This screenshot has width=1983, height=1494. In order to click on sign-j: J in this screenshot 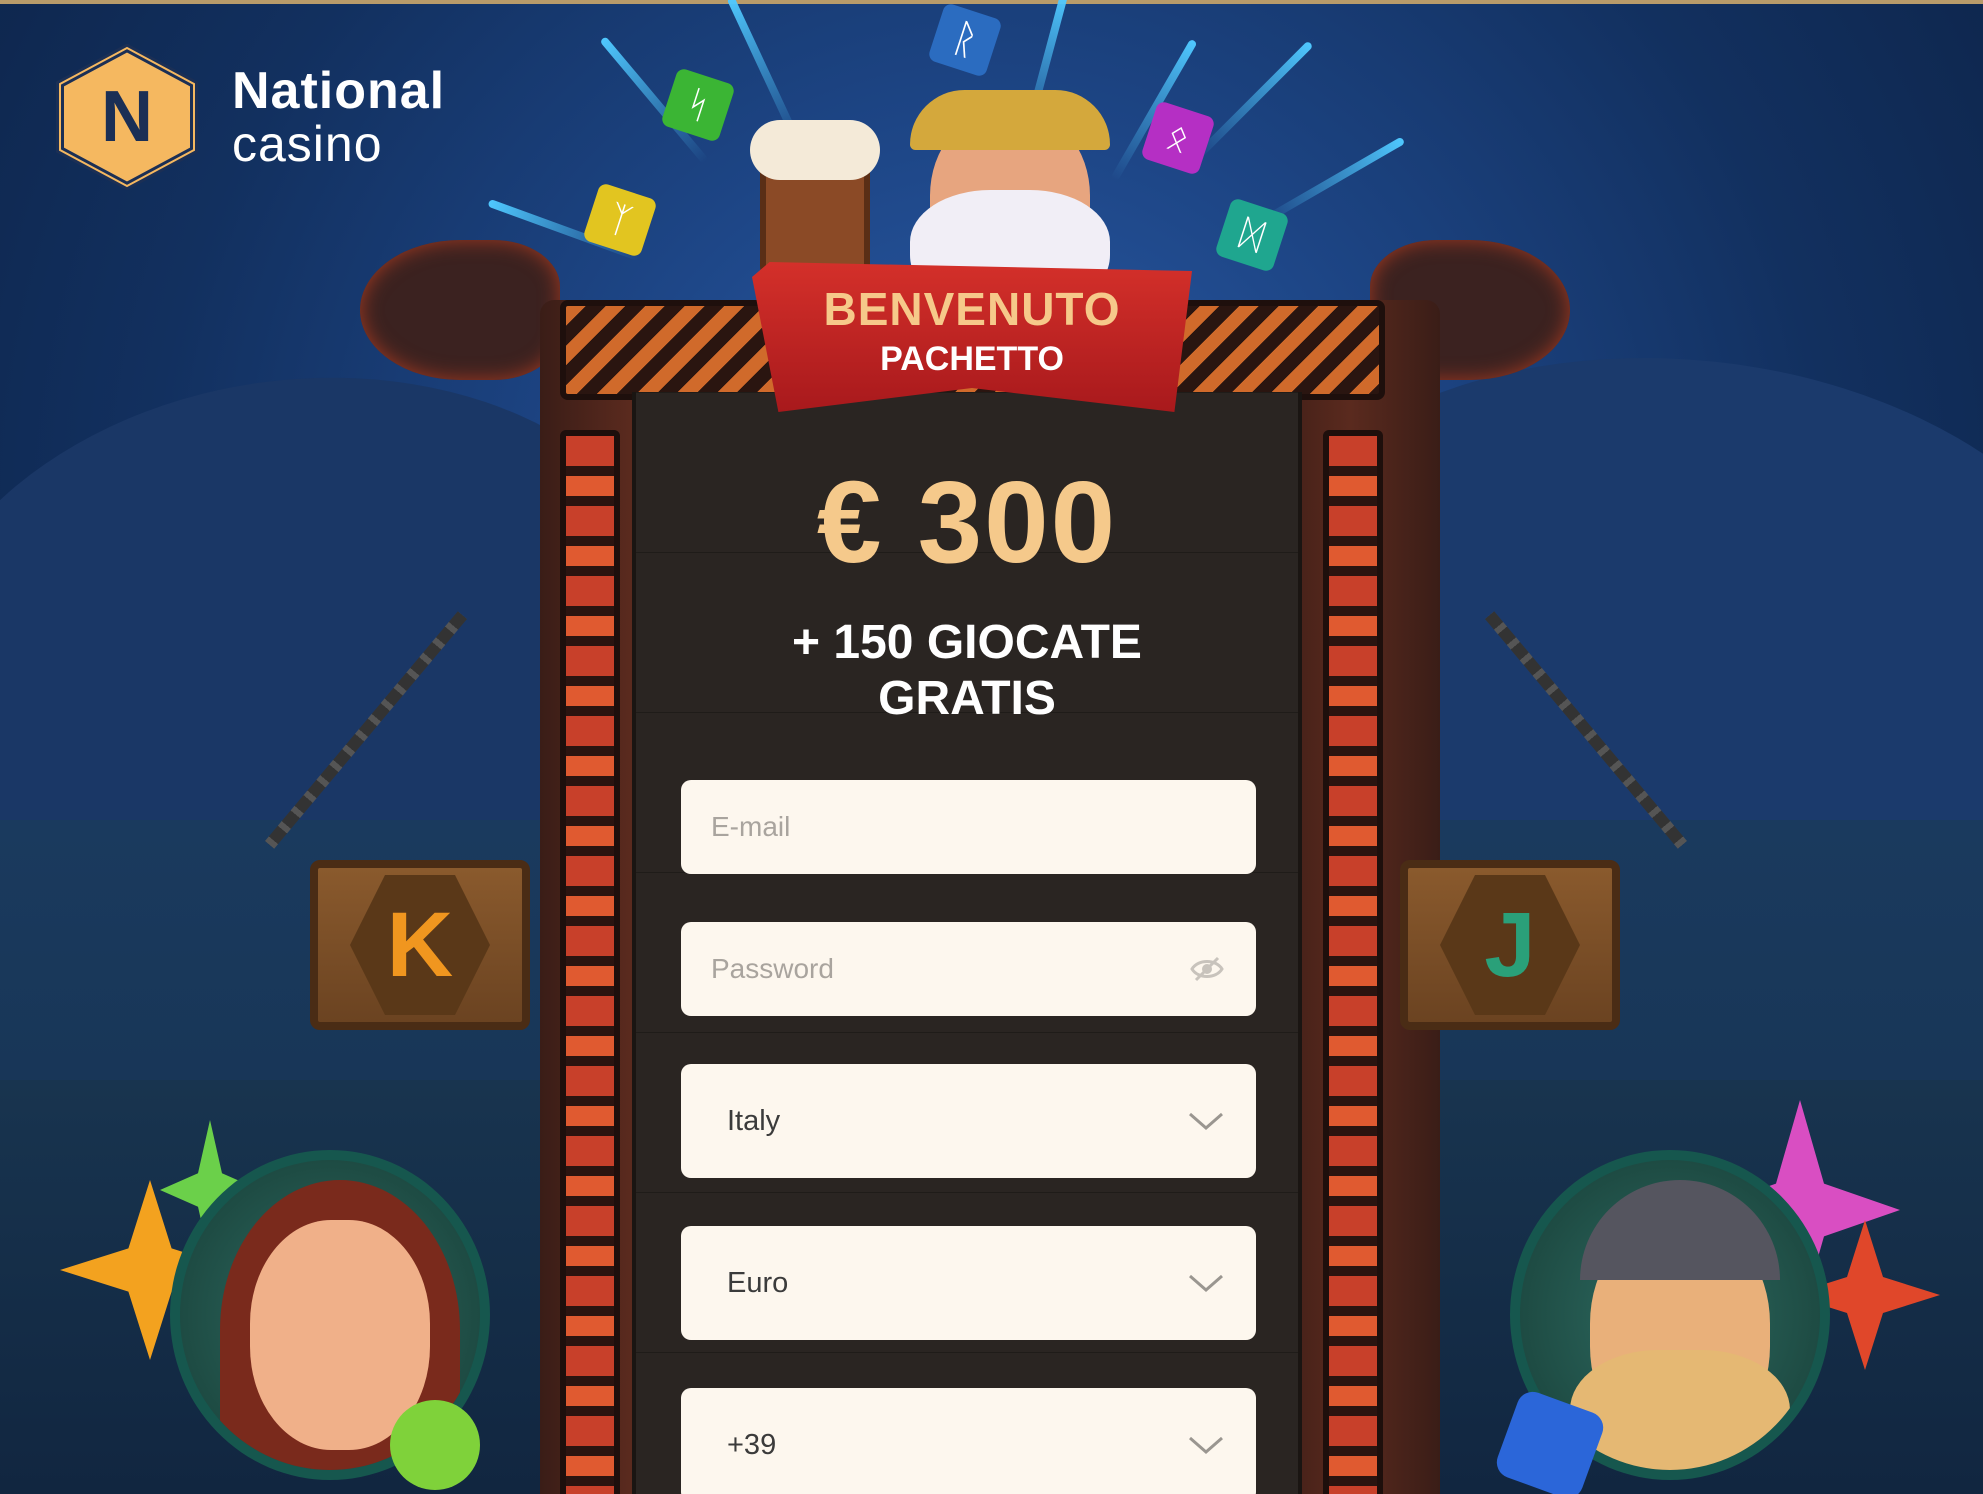, I will do `click(1510, 945)`.